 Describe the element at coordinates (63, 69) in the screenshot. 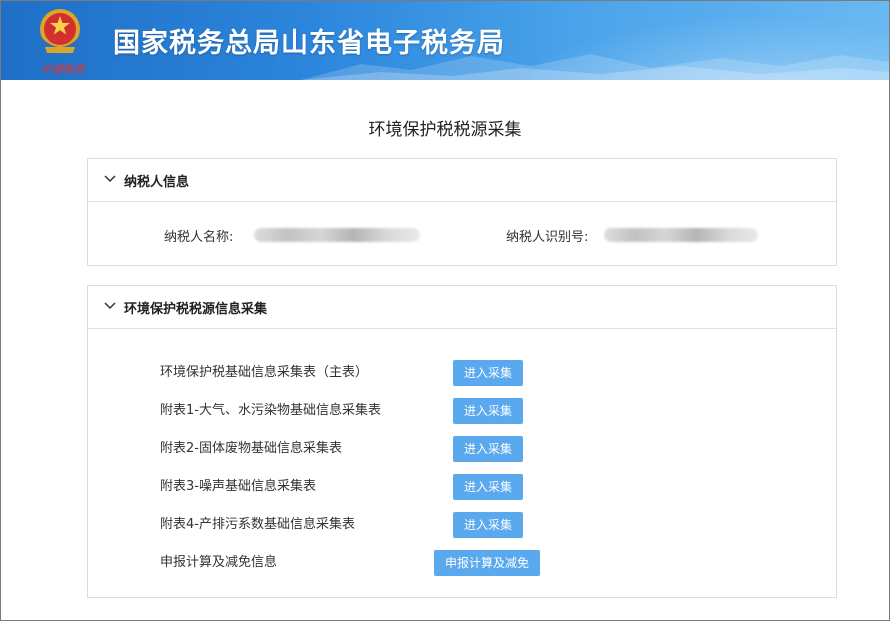

I see `emblem-caption: 中国税务` at that location.